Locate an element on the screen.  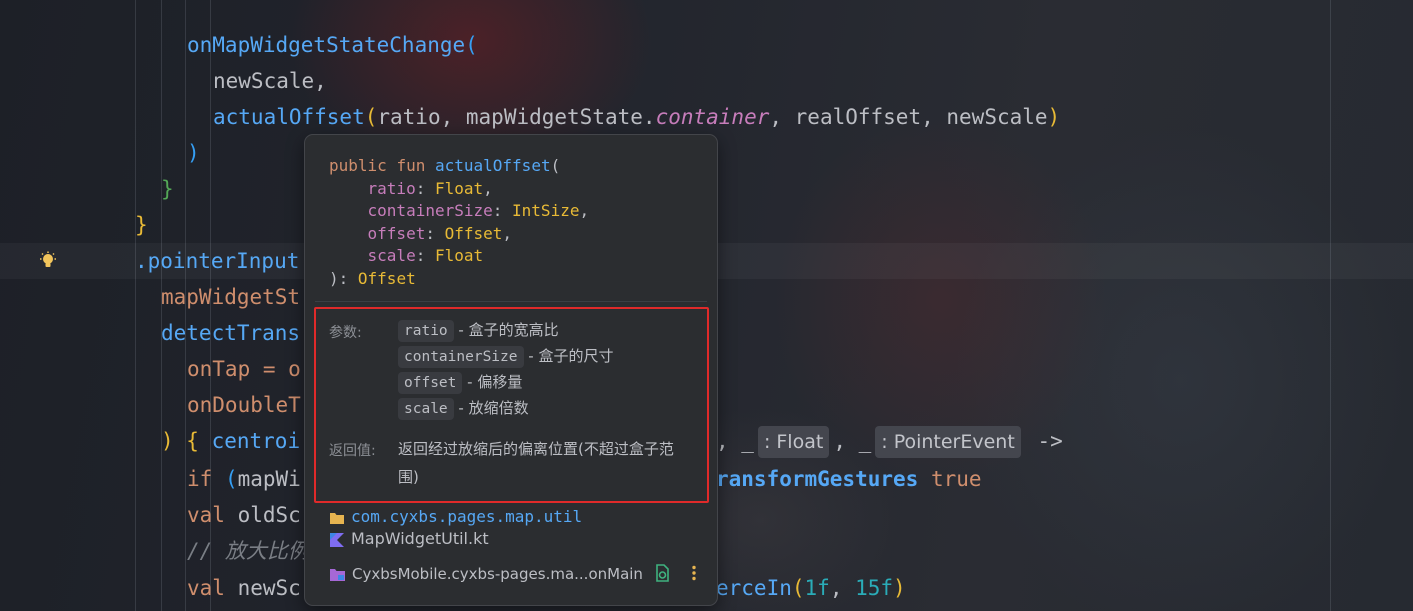
number-literal: 15f is located at coordinates (874, 588).